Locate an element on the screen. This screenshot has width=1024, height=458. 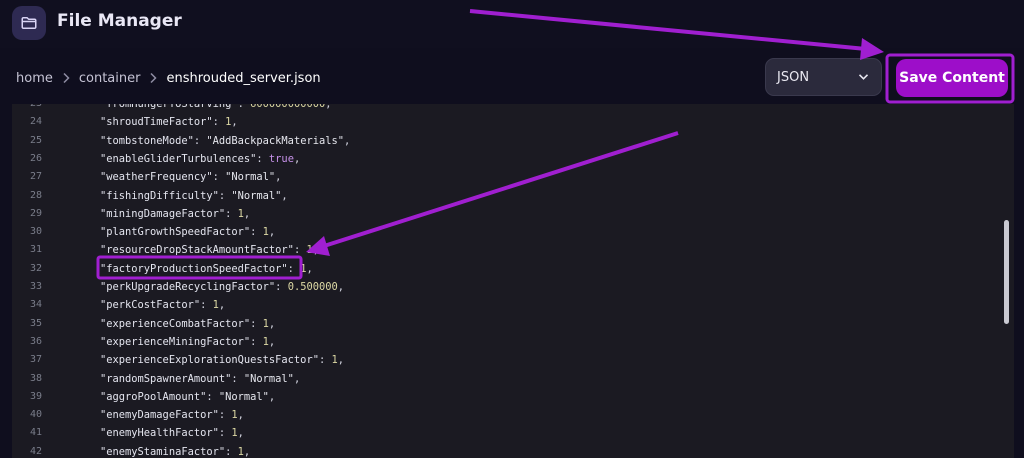
folder-icon is located at coordinates (29, 23).